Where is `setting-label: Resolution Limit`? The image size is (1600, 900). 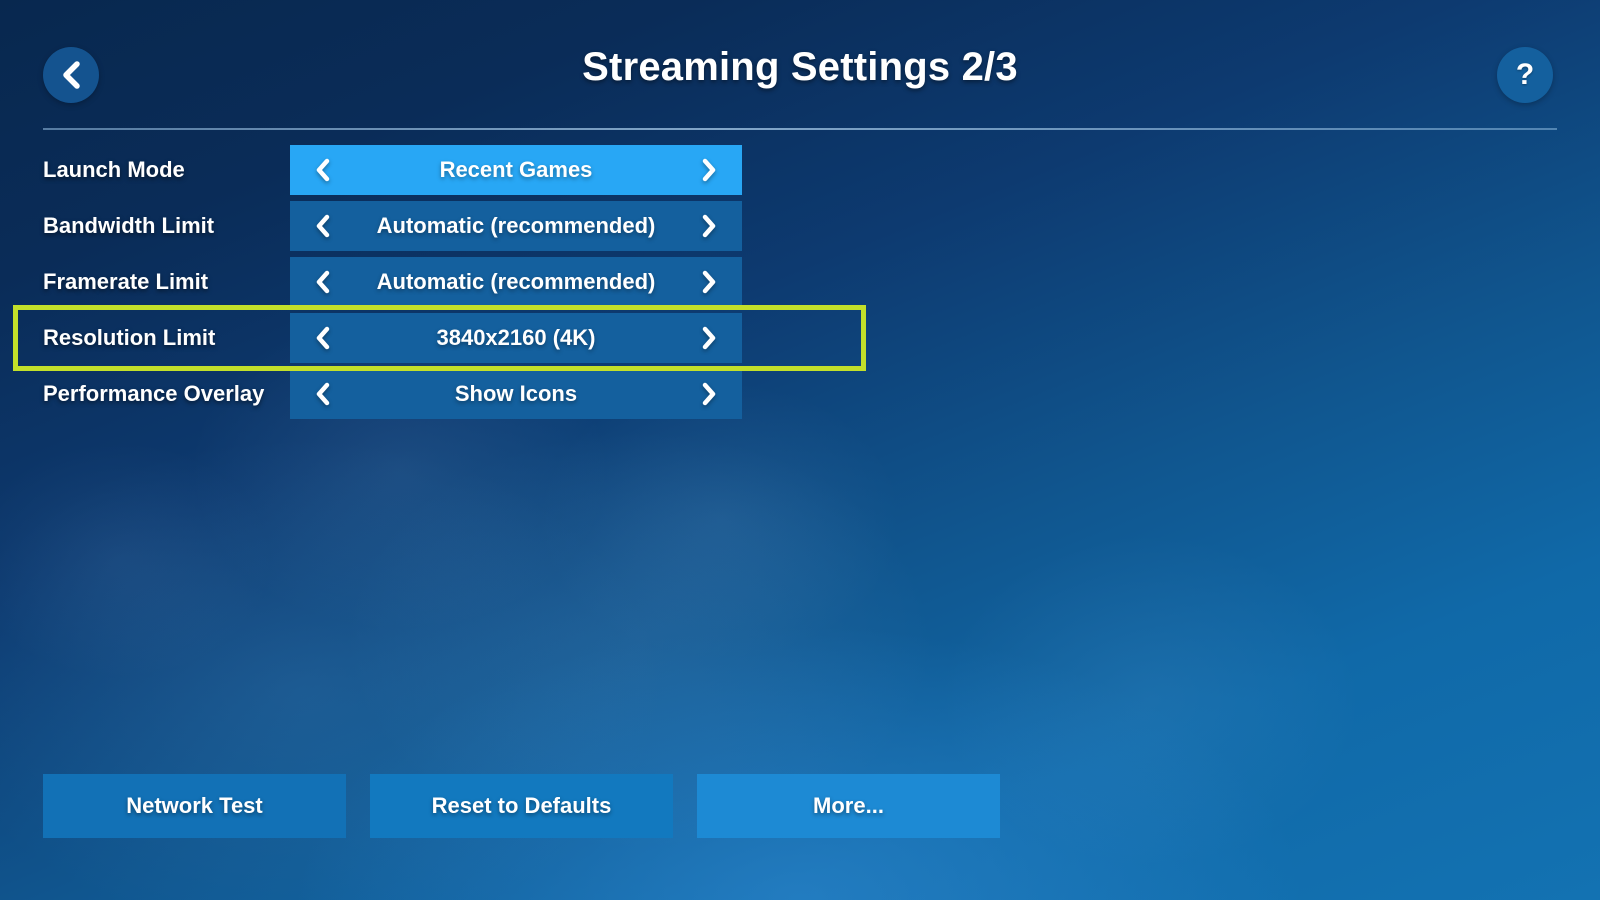
setting-label: Resolution Limit is located at coordinates (129, 337).